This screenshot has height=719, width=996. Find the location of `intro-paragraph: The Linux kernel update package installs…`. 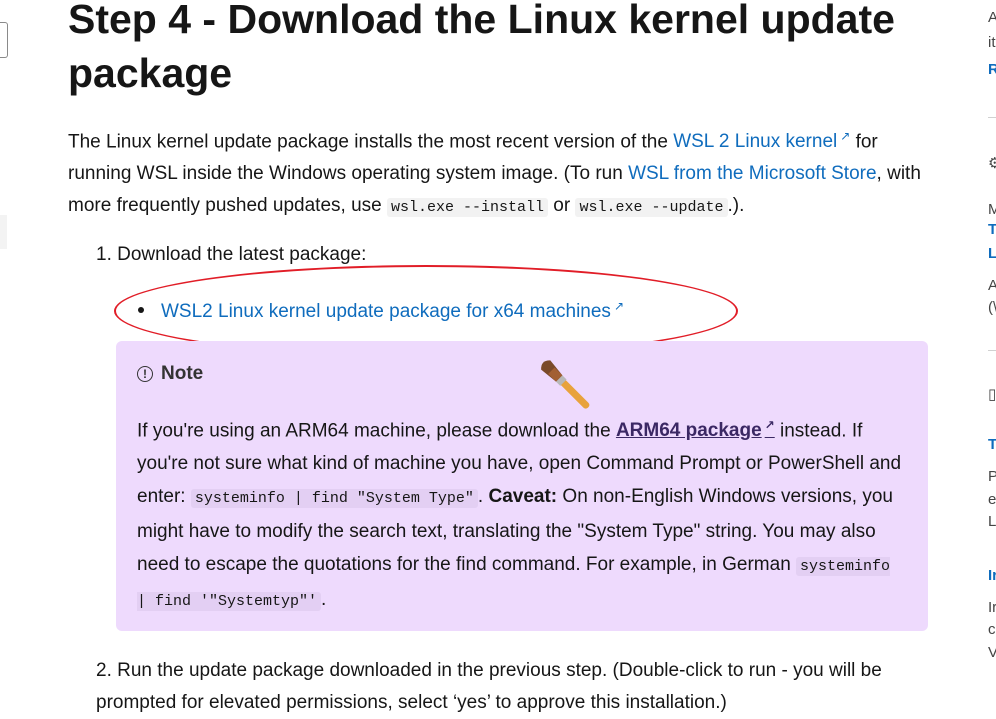

intro-paragraph: The Linux kernel update package installs… is located at coordinates (498, 172).